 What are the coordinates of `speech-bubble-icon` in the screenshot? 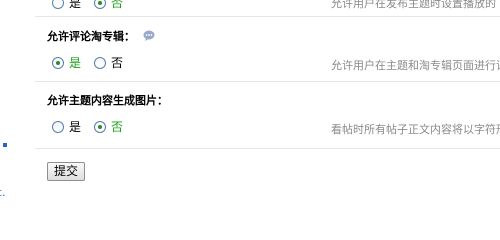 It's located at (149, 36).